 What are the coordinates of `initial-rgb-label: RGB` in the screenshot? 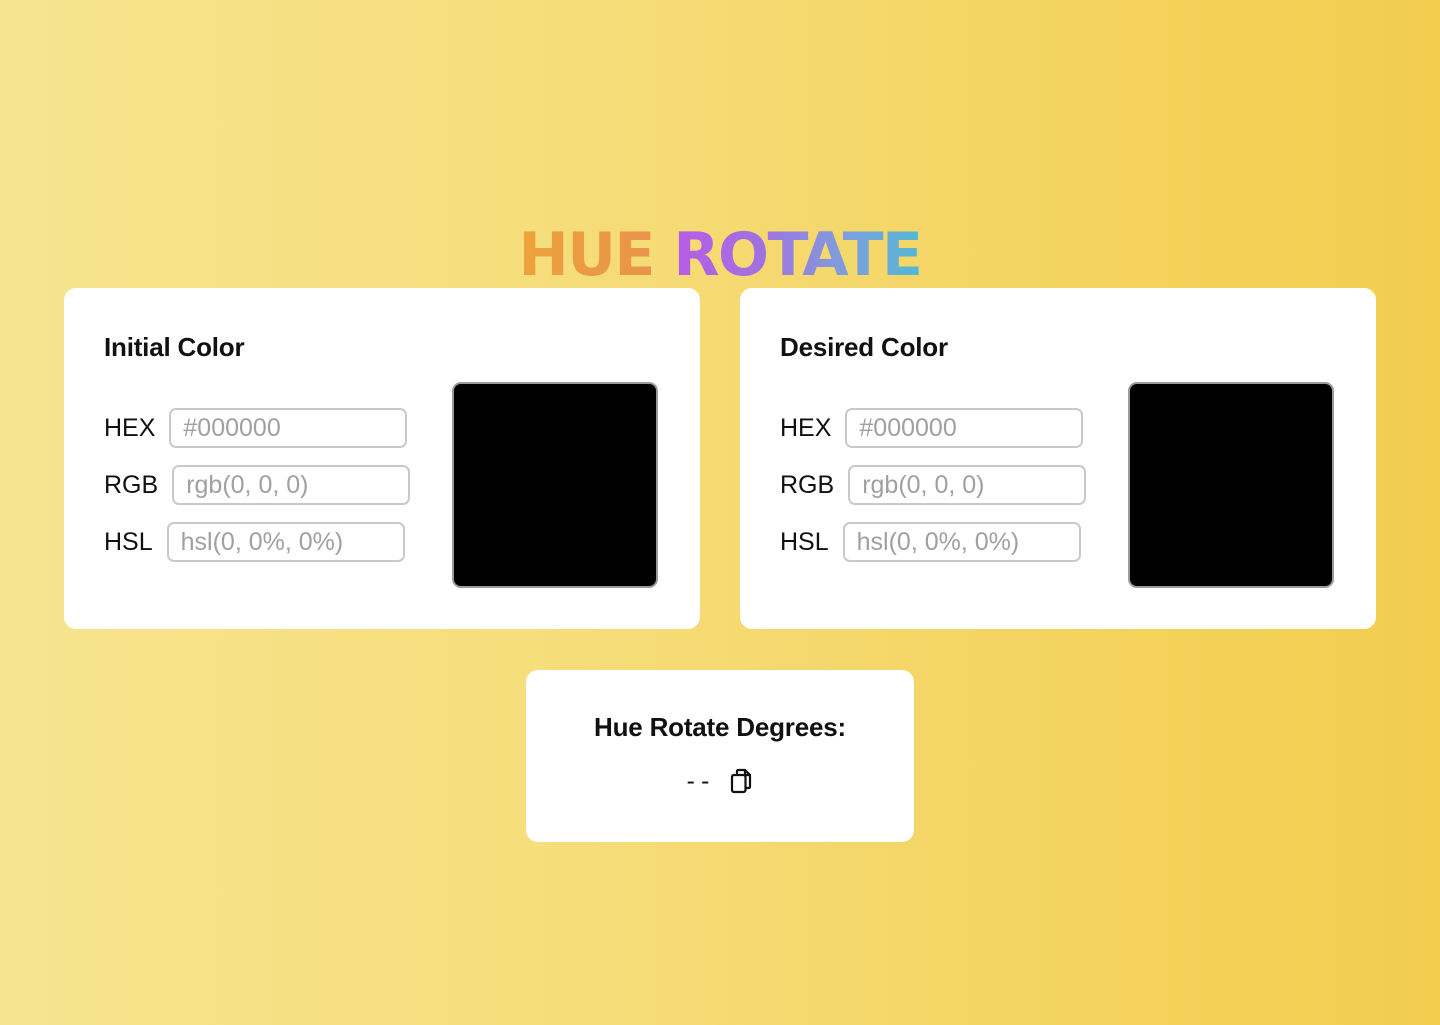 It's located at (131, 484).